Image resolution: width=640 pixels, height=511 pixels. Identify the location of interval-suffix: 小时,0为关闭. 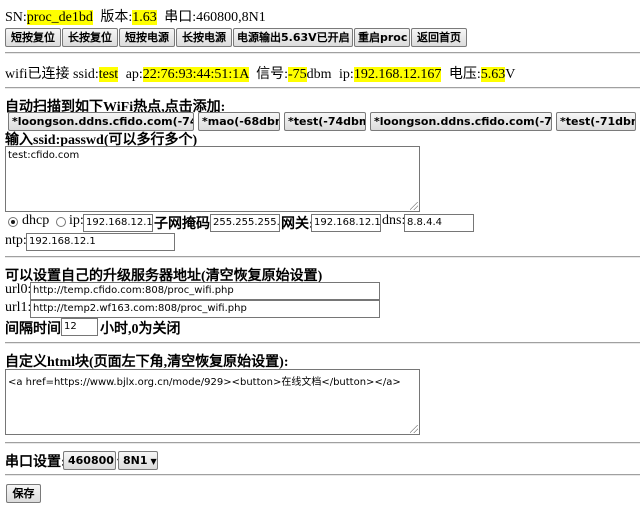
(140, 329).